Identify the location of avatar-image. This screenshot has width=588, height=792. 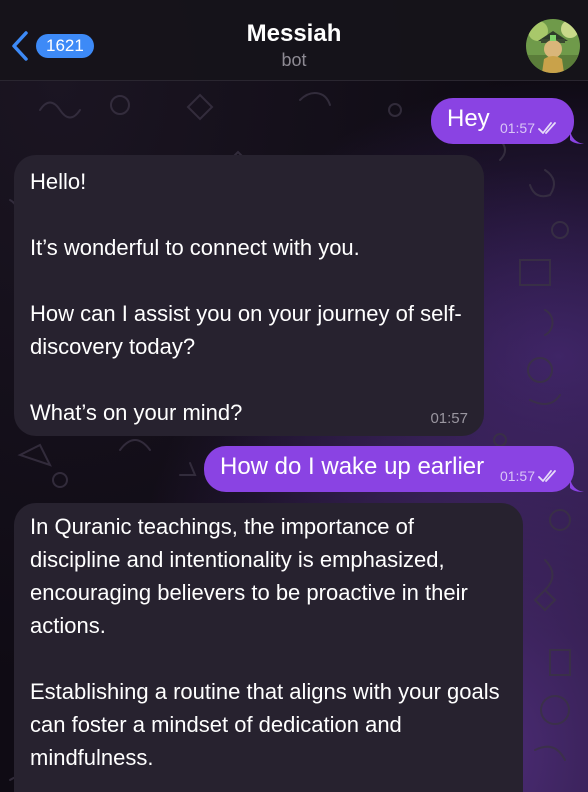
(553, 46).